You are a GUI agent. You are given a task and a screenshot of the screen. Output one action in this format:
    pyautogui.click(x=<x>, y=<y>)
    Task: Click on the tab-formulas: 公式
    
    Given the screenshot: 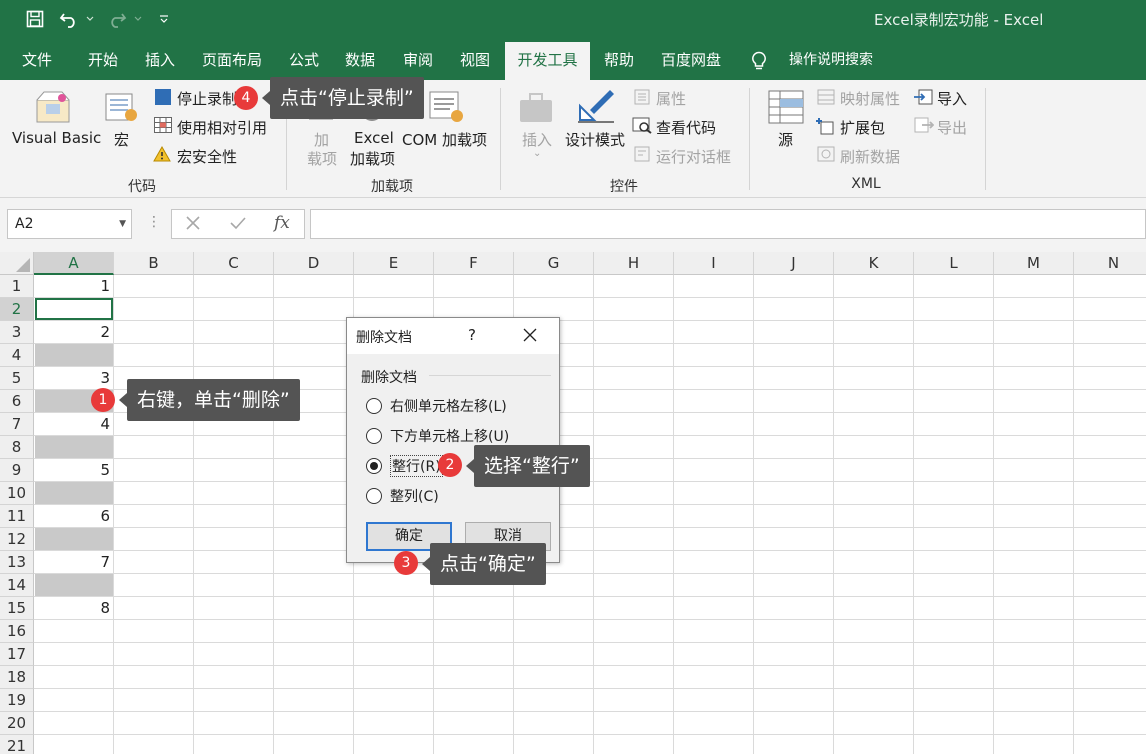 What is the action you would take?
    pyautogui.click(x=304, y=61)
    